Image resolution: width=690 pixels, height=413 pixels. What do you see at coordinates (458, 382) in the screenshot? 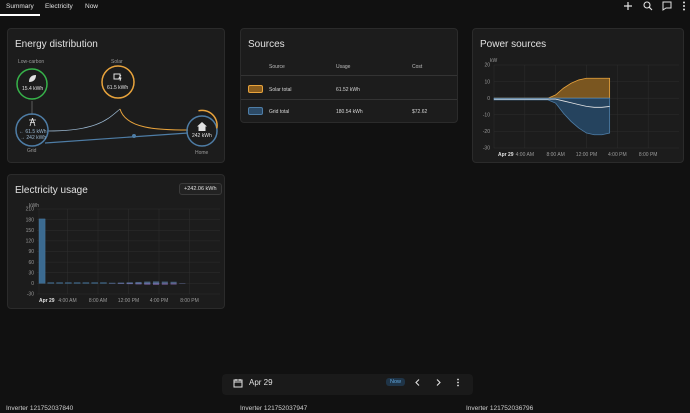
I see `more-options-icon` at bounding box center [458, 382].